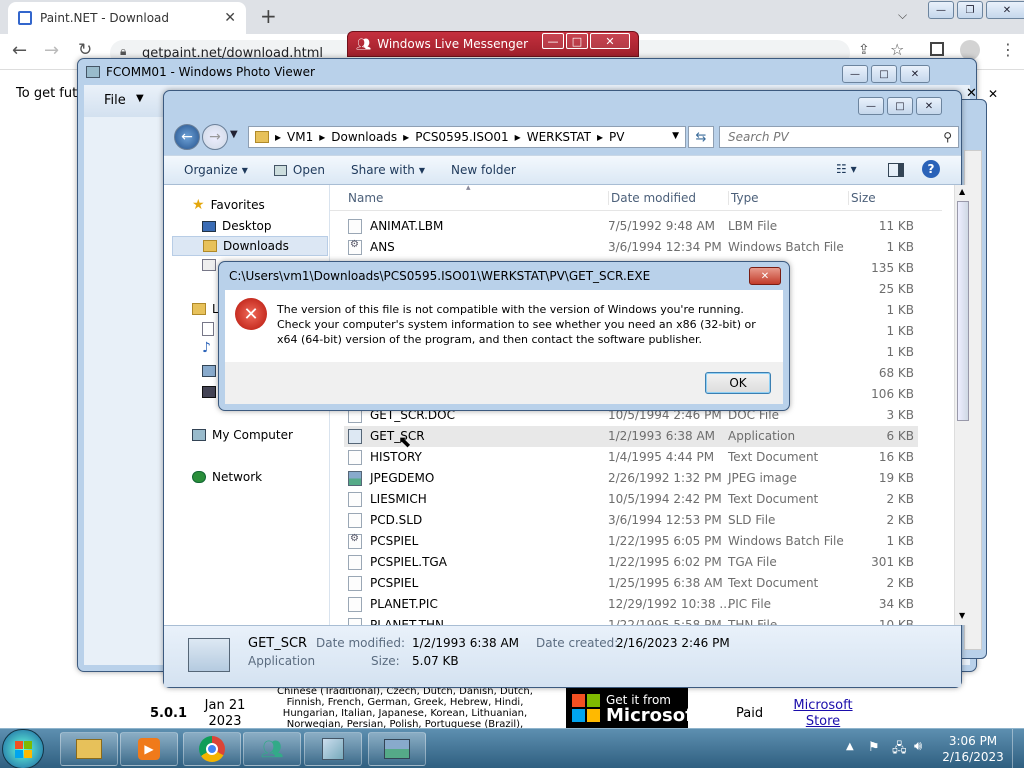 The width and height of the screenshot is (1024, 768). I want to click on new-folder-button: New folder, so click(483, 170).